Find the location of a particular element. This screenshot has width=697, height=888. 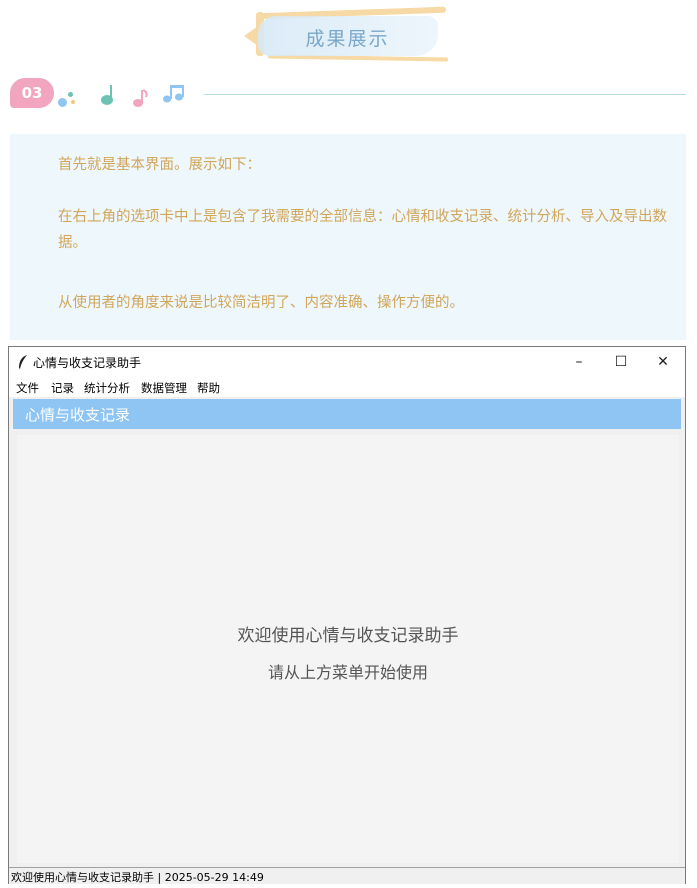

music-notes-decoration is located at coordinates (131, 97).